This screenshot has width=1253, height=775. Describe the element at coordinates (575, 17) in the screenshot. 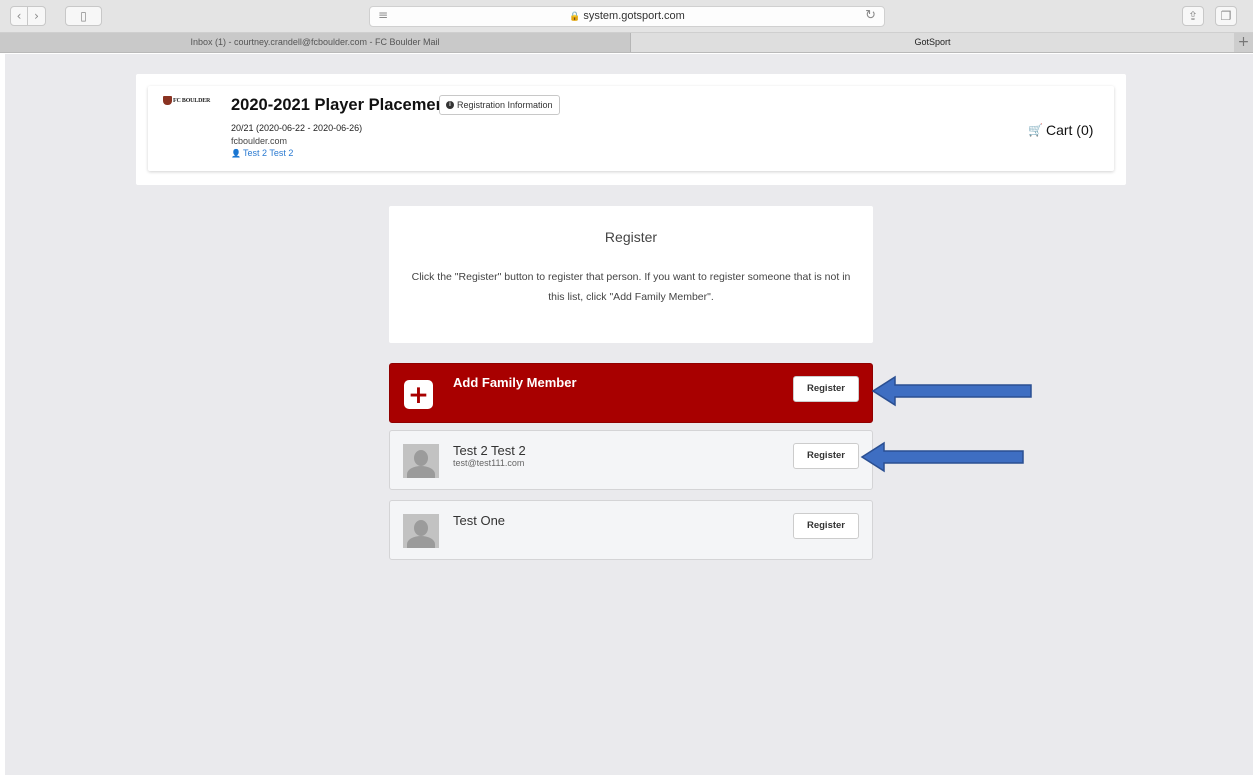

I see `lock-icon: 🔒` at that location.